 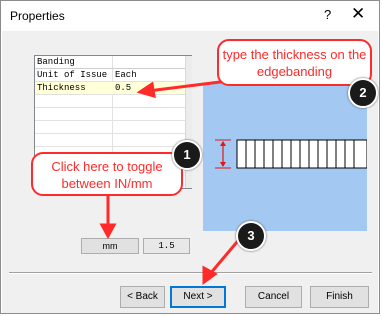 I want to click on callout-toggle-units: Click here to toggle between IN/mm, so click(x=107, y=174).